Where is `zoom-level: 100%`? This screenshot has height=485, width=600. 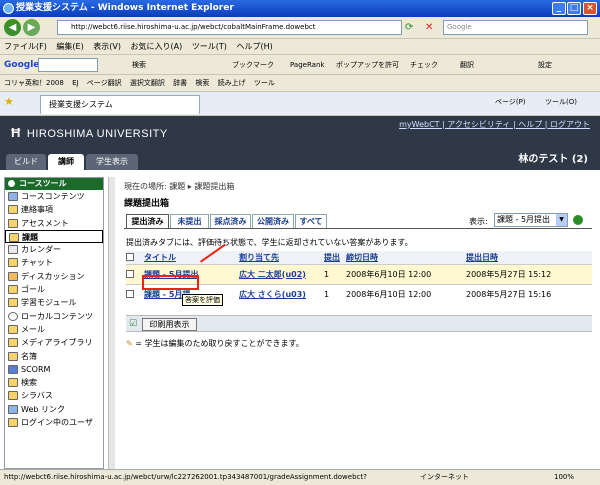 zoom-level: 100% is located at coordinates (564, 477).